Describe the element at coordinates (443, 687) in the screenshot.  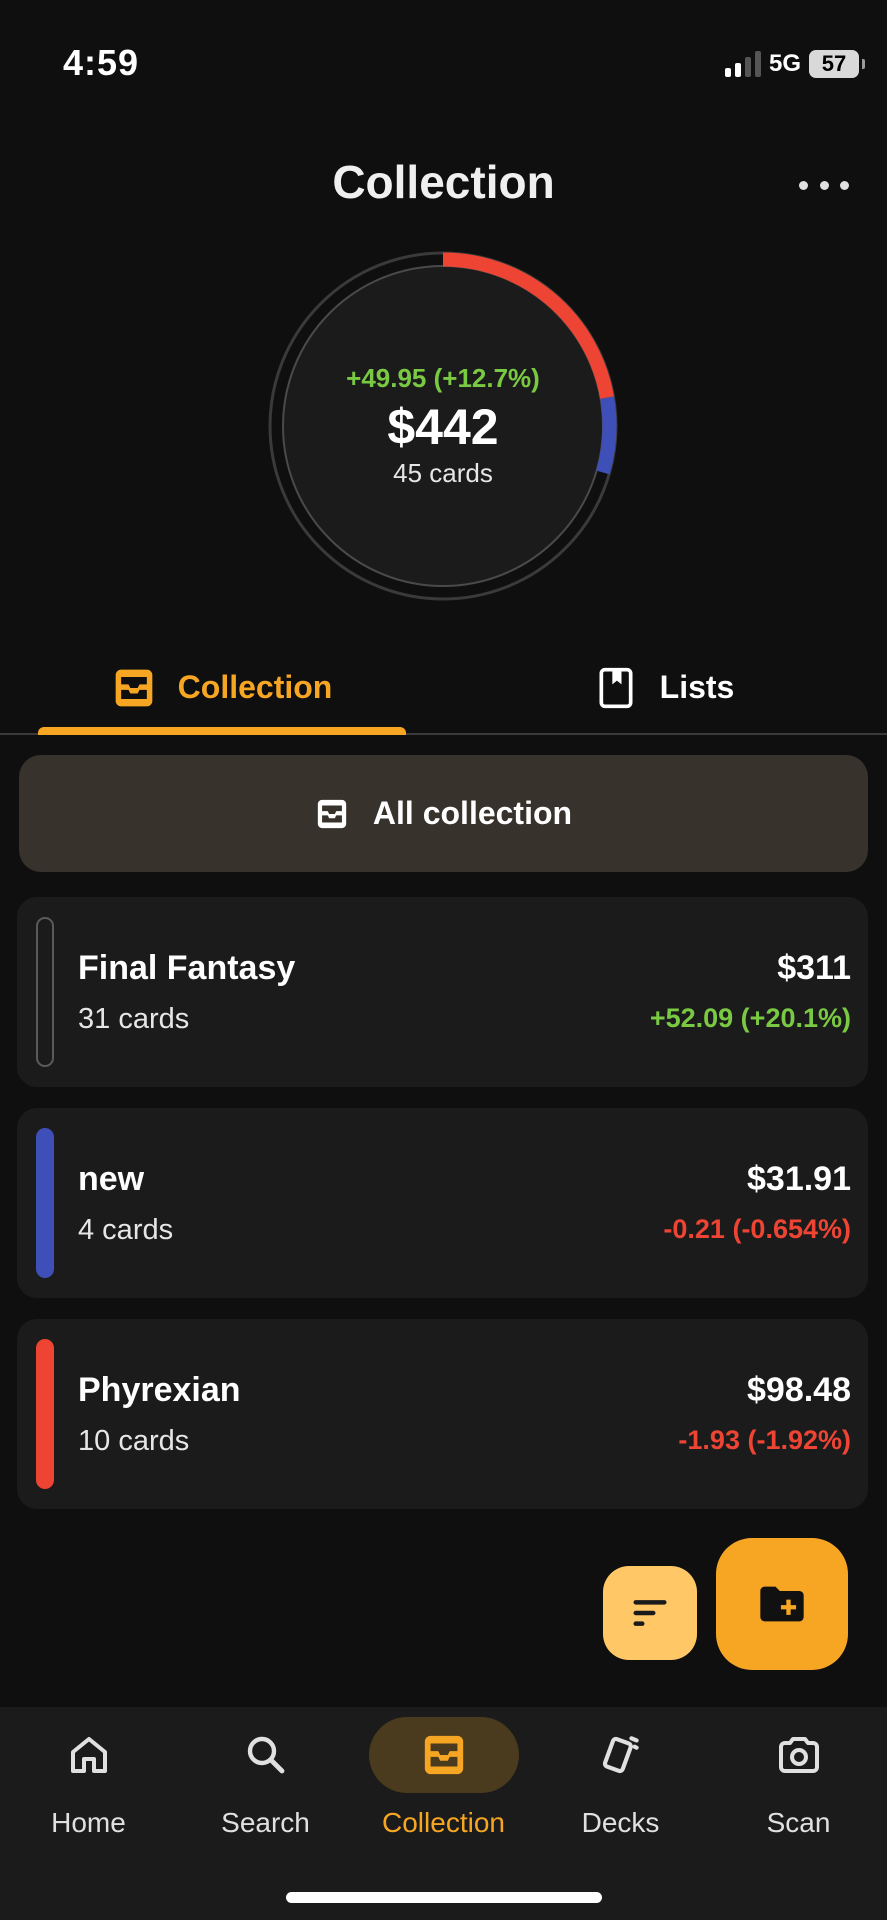
I see `tab-bar: Collection Lists` at that location.